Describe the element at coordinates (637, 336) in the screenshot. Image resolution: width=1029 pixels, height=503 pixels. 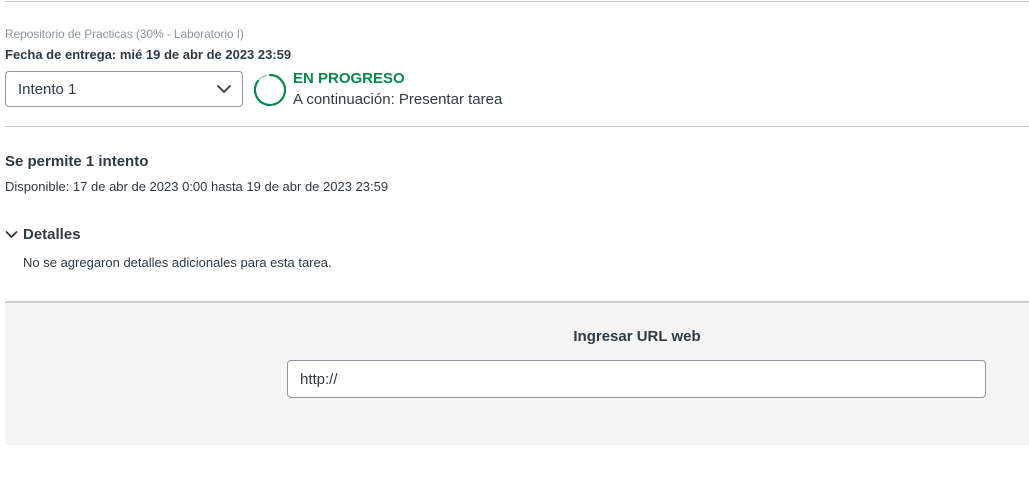
I see `url-heading: Ingresar URL web` at that location.